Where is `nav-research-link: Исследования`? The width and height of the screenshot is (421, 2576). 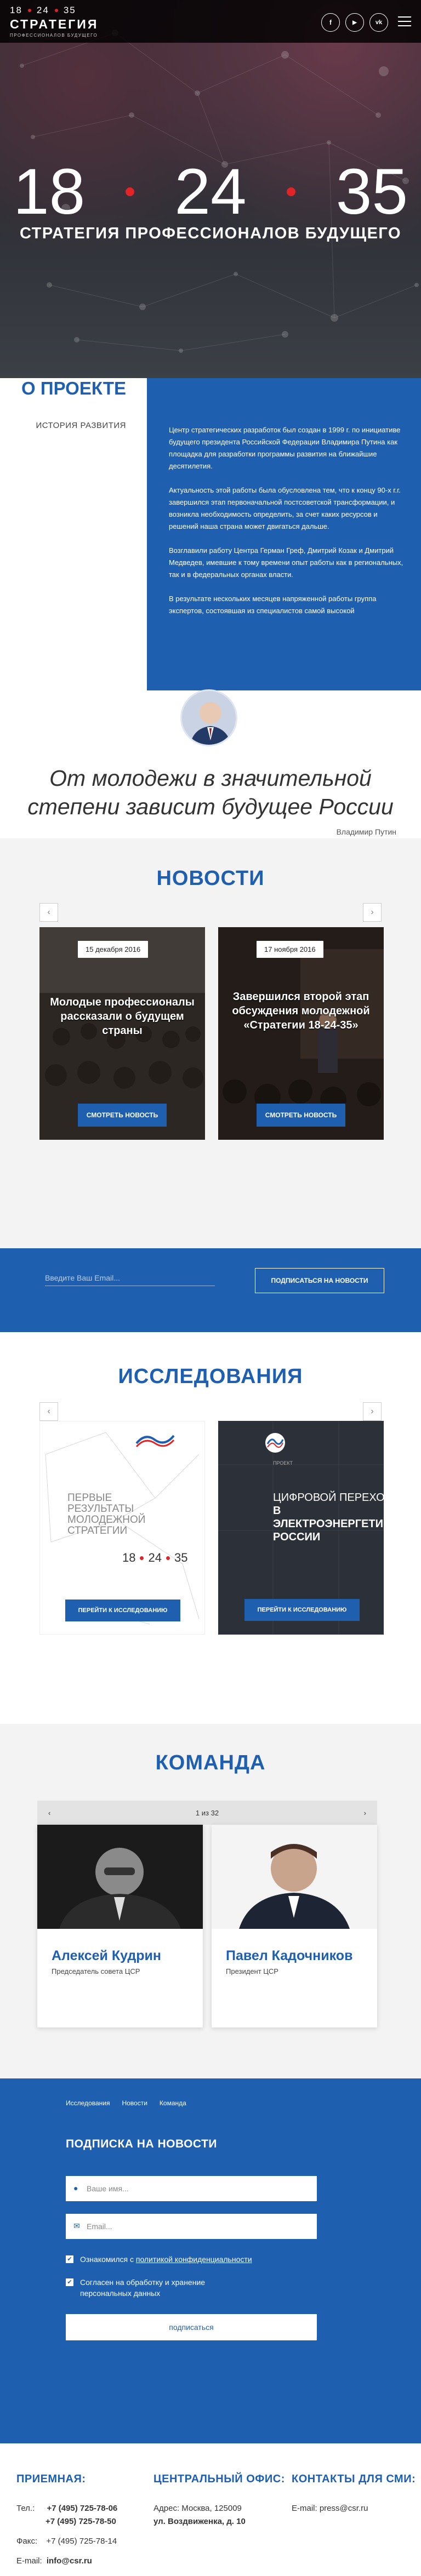
nav-research-link: Исследования is located at coordinates (88, 2103).